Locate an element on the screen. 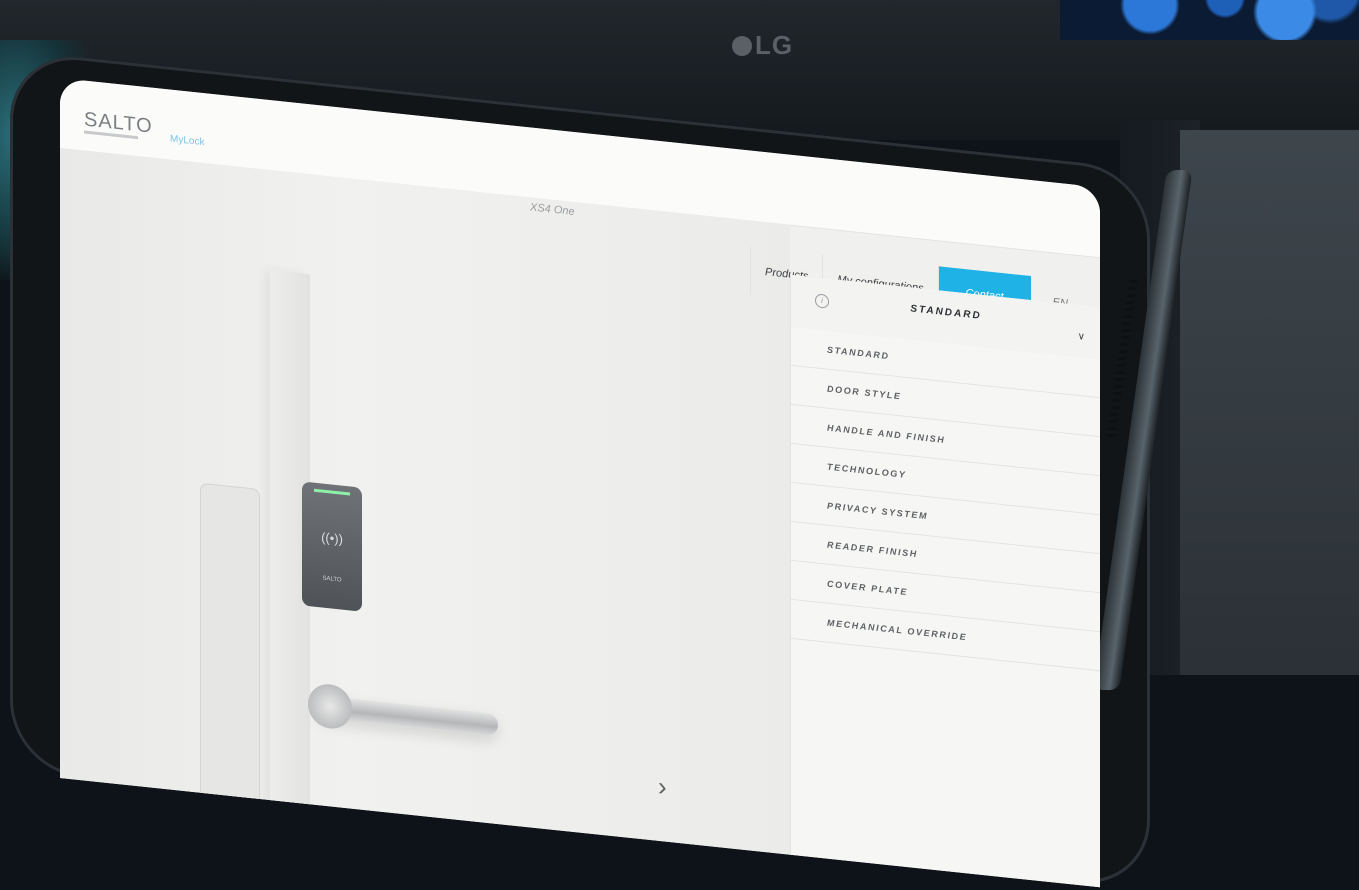  mylock-link: MyLock is located at coordinates (187, 141).